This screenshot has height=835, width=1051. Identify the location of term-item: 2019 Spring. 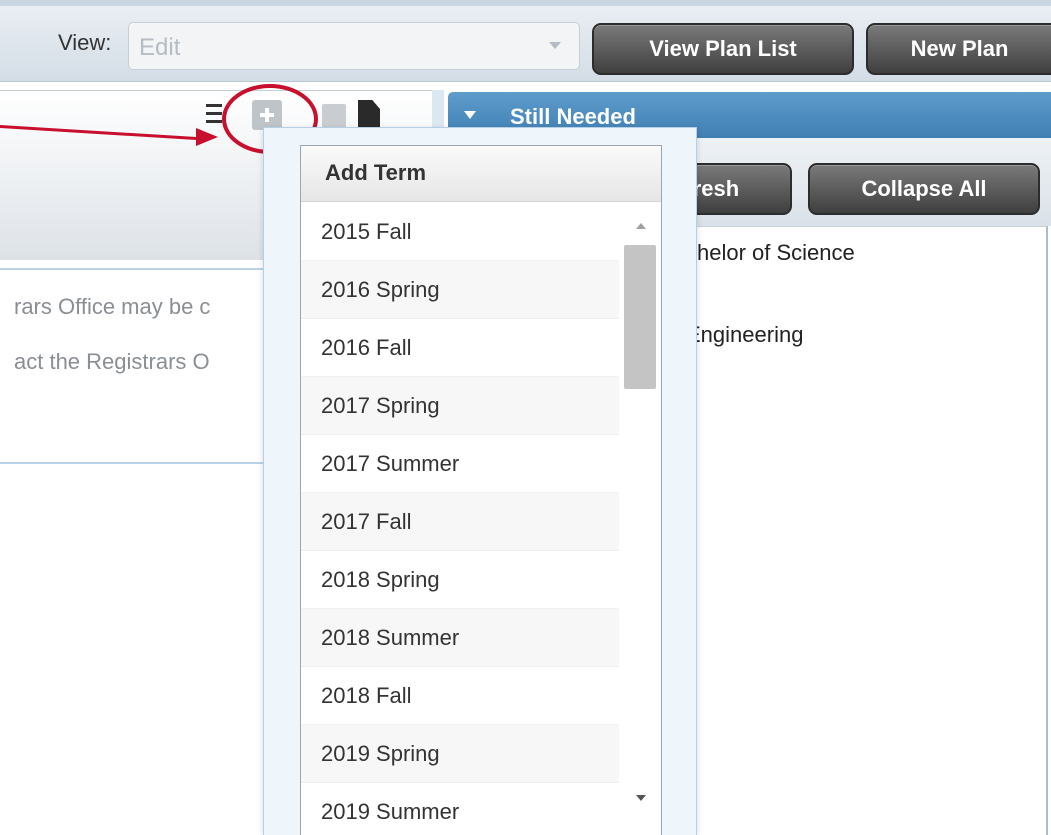
(460, 754).